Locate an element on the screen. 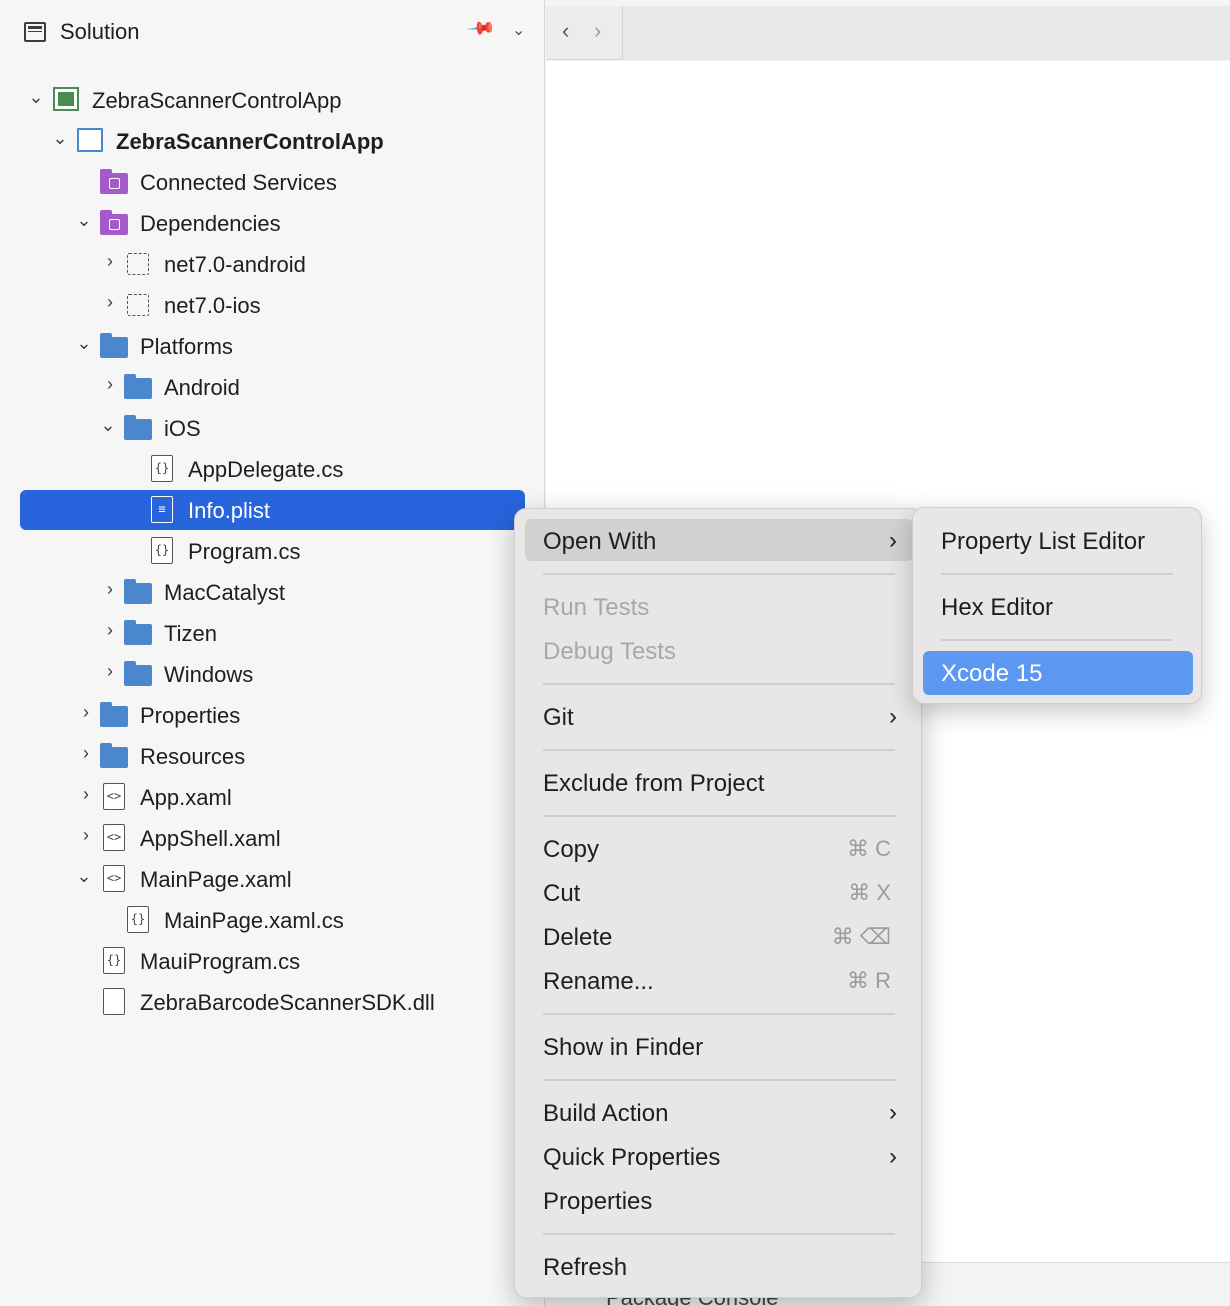 This screenshot has width=1230, height=1306. pin-icon: 📌 is located at coordinates (481, 28).